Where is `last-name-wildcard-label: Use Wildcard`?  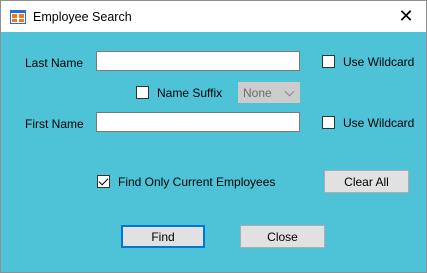 last-name-wildcard-label: Use Wildcard is located at coordinates (379, 62).